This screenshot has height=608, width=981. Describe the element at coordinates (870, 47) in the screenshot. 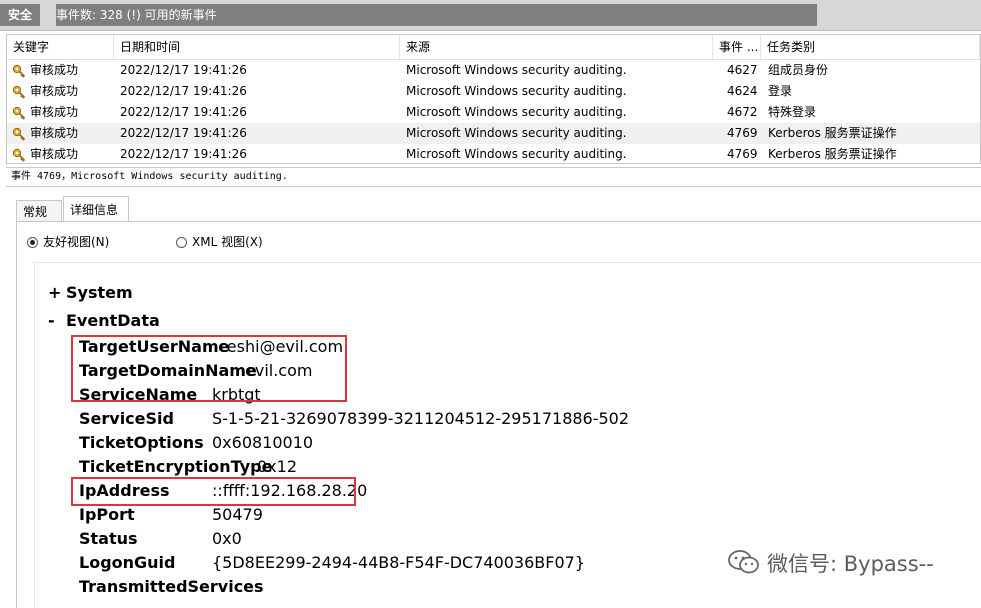

I see `column-task-category: 任务类别` at that location.